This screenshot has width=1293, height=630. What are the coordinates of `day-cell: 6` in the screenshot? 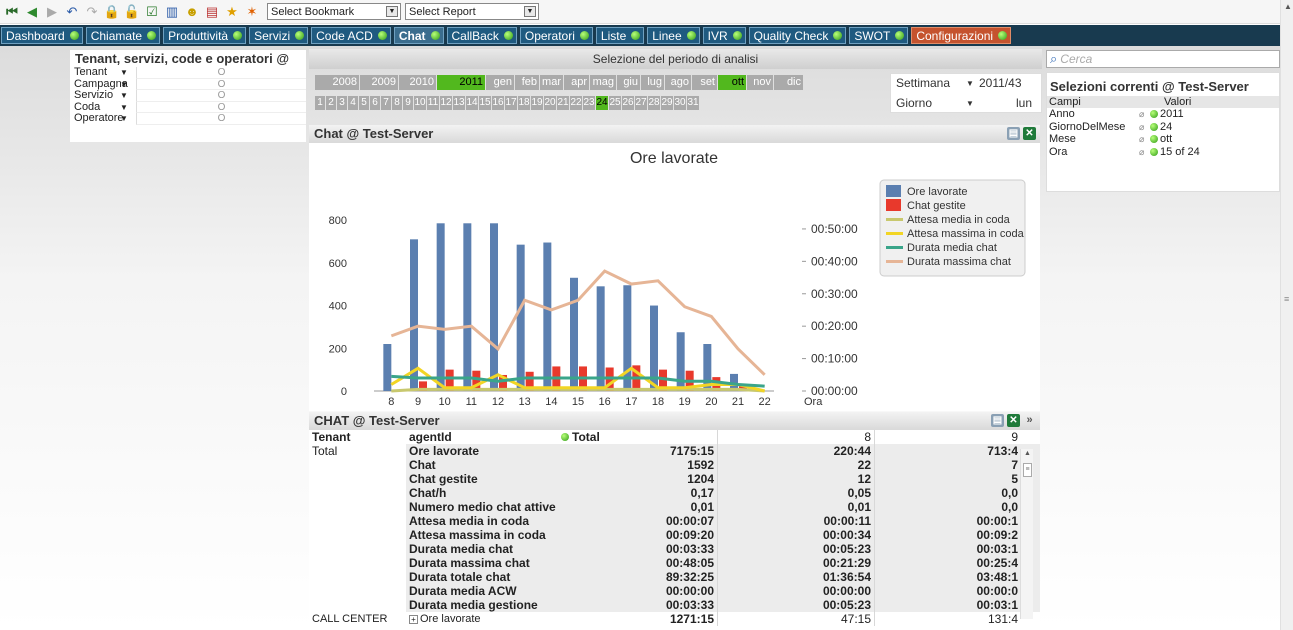 It's located at (375, 103).